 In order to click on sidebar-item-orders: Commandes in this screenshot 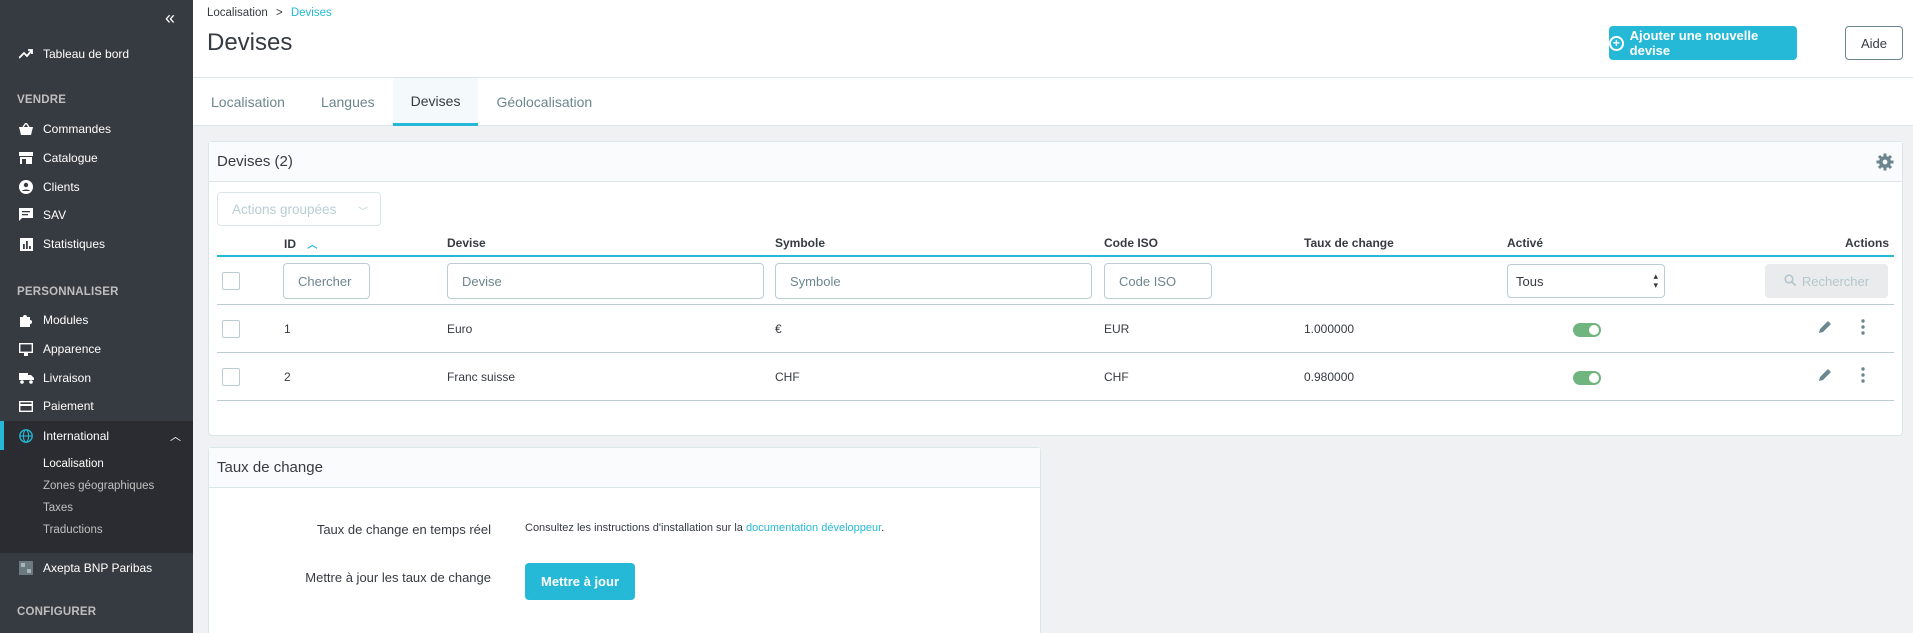, I will do `click(96, 129)`.